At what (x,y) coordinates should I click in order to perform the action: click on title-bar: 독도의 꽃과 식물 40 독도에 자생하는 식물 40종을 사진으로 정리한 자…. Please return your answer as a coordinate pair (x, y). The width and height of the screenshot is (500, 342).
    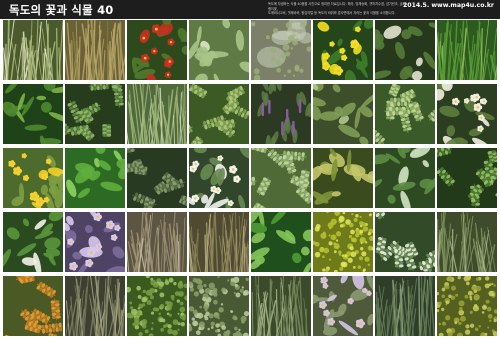
    Looking at the image, I should click on (250, 9).